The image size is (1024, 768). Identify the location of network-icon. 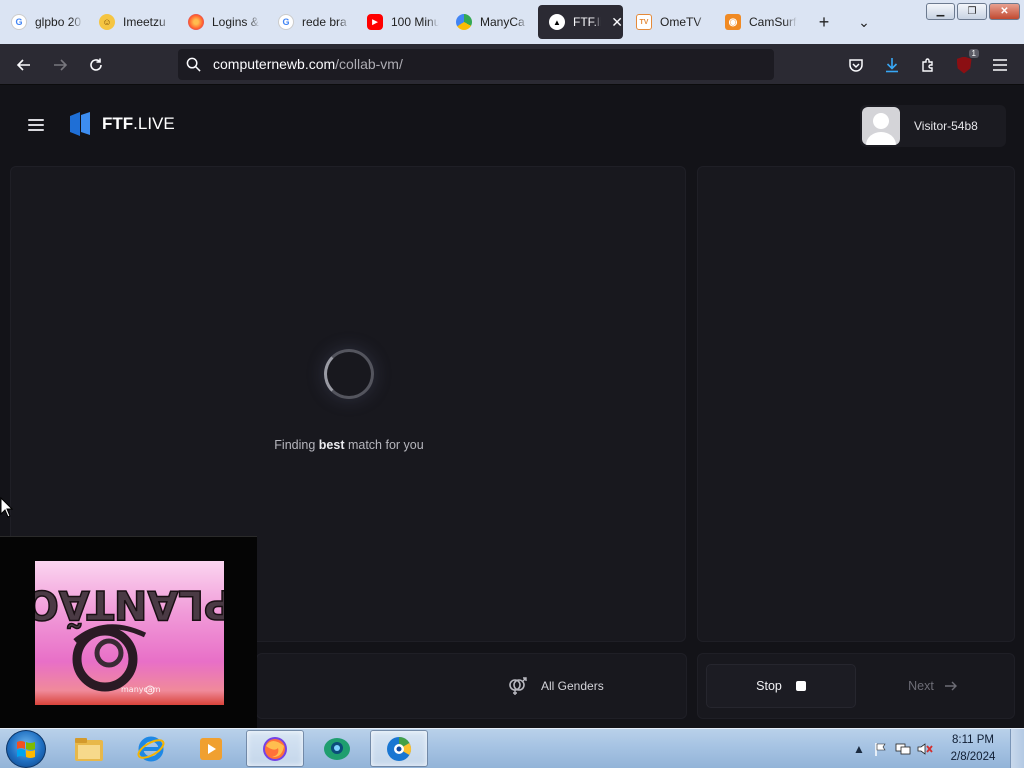
(903, 748).